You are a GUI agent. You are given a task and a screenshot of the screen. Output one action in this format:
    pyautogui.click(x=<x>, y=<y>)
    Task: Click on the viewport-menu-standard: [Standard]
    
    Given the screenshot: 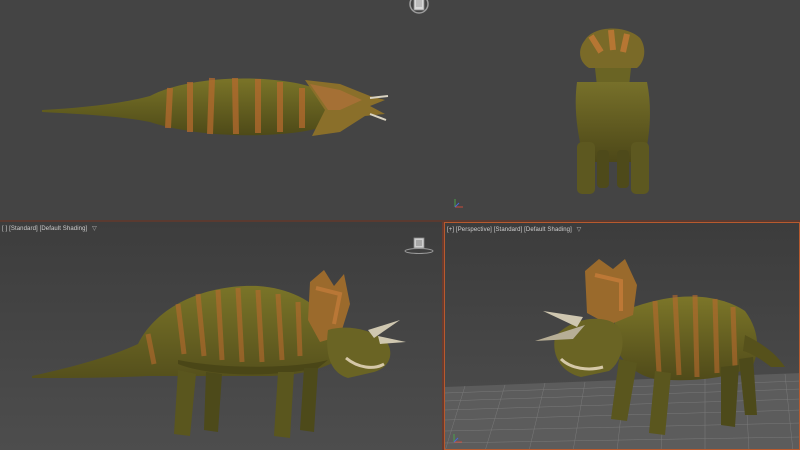 What is the action you would take?
    pyautogui.click(x=508, y=230)
    